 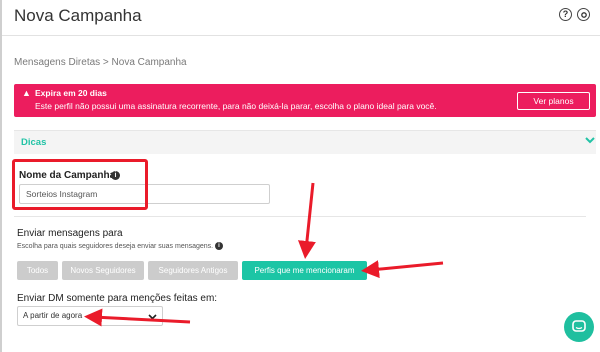 I want to click on arrow-left-mencionaram, so click(x=402, y=269).